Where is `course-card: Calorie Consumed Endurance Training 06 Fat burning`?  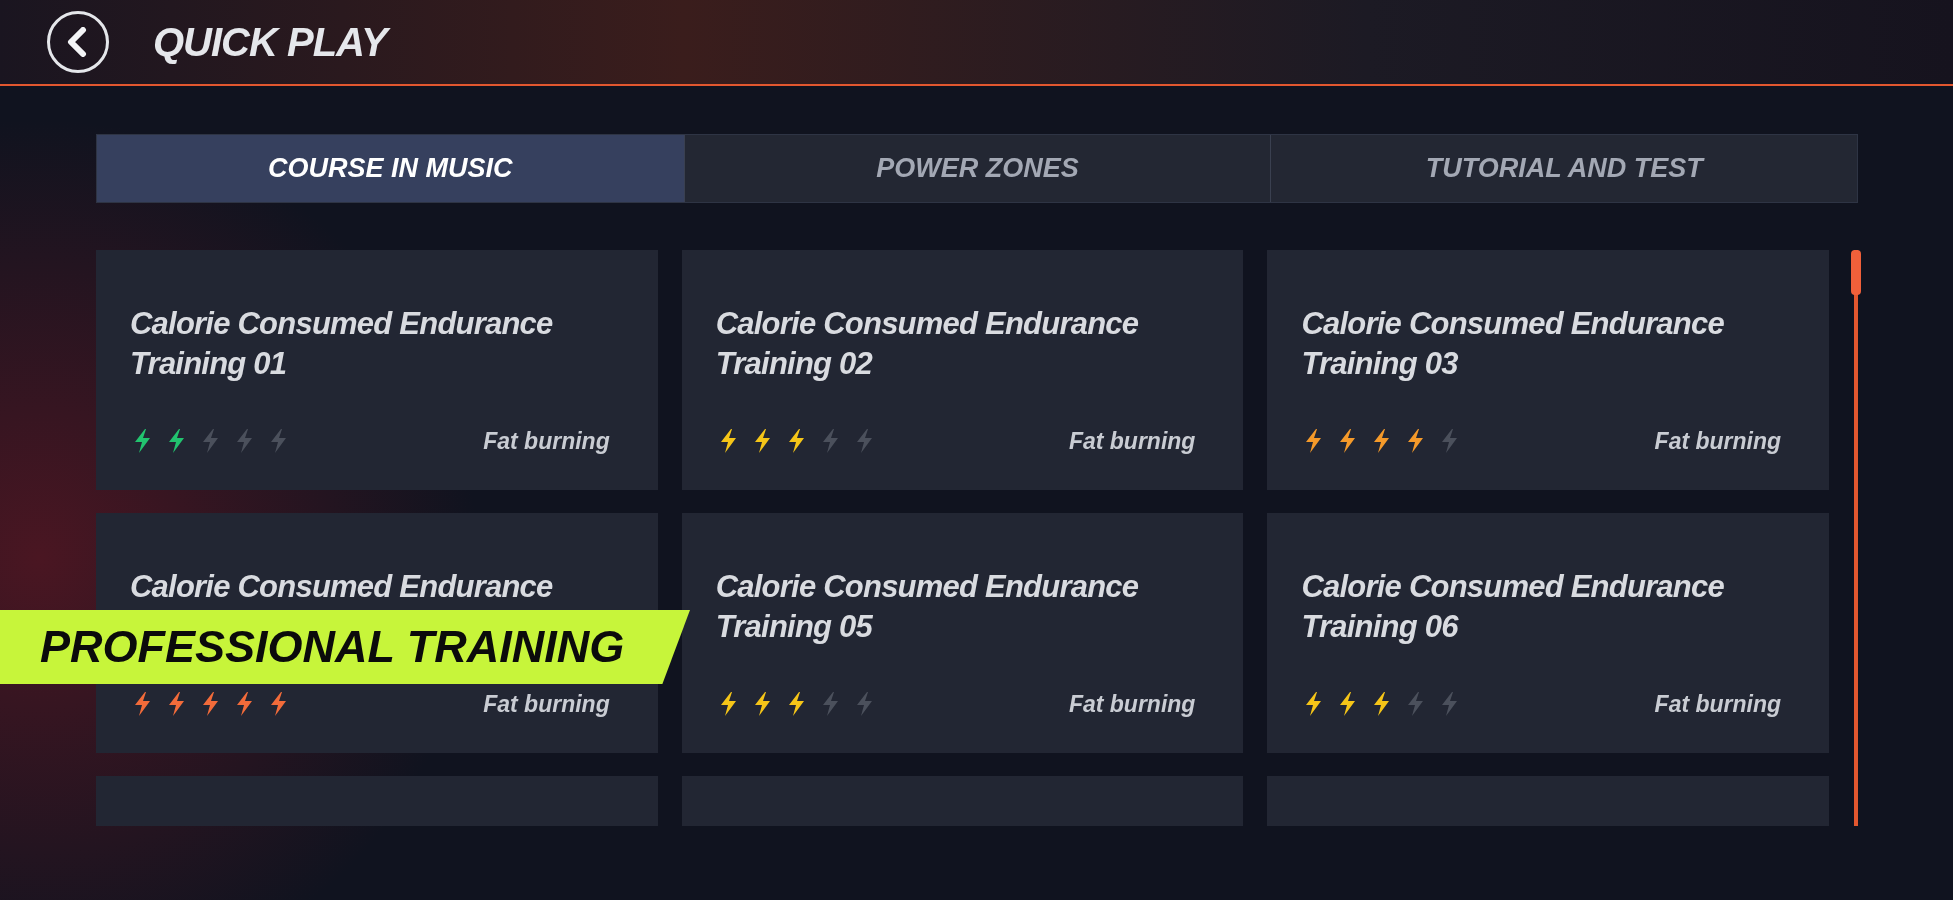 course-card: Calorie Consumed Endurance Training 06 Fat burning is located at coordinates (1548, 633).